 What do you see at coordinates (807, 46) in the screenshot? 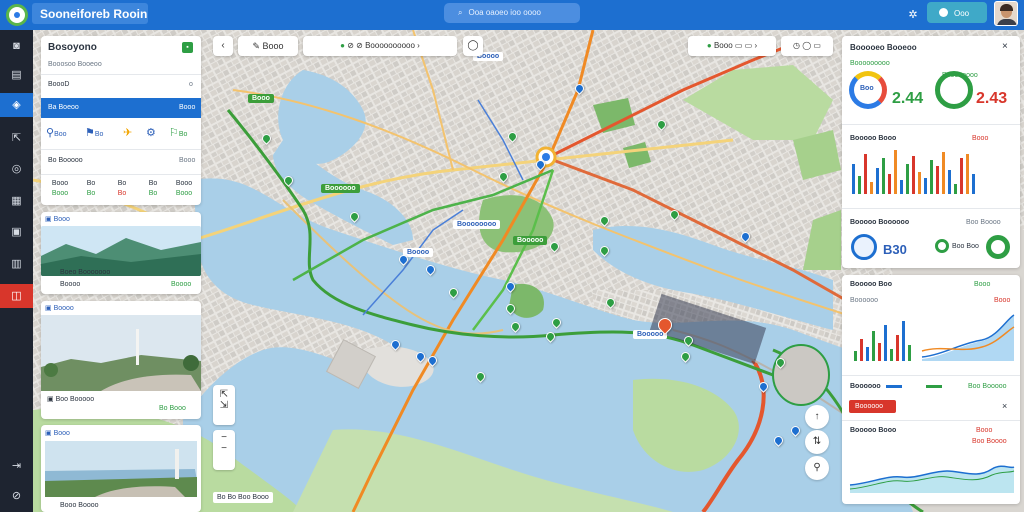
I see `time-filter: ◷ ◯ ▭` at bounding box center [807, 46].